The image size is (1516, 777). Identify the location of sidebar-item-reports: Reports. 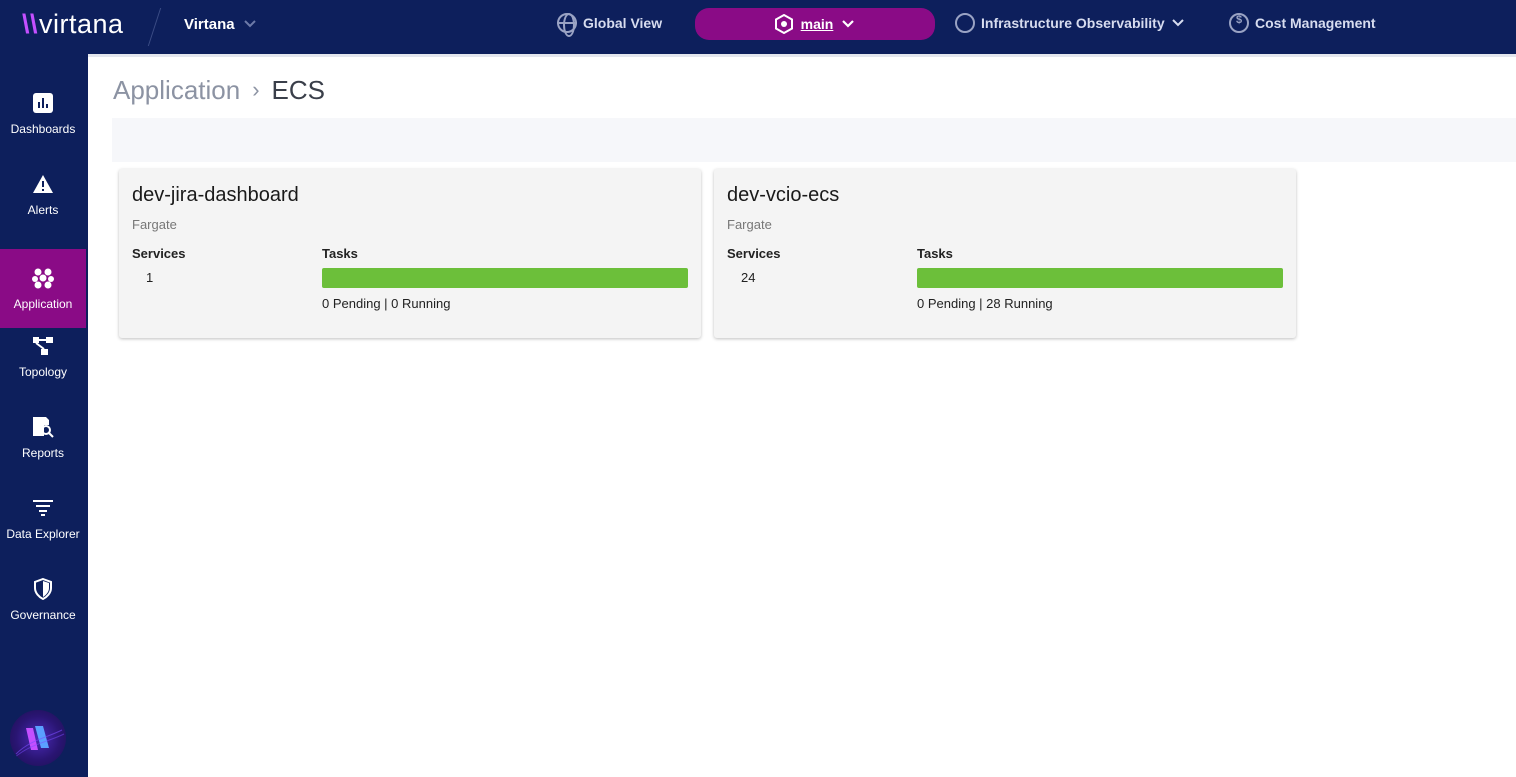
(43, 437).